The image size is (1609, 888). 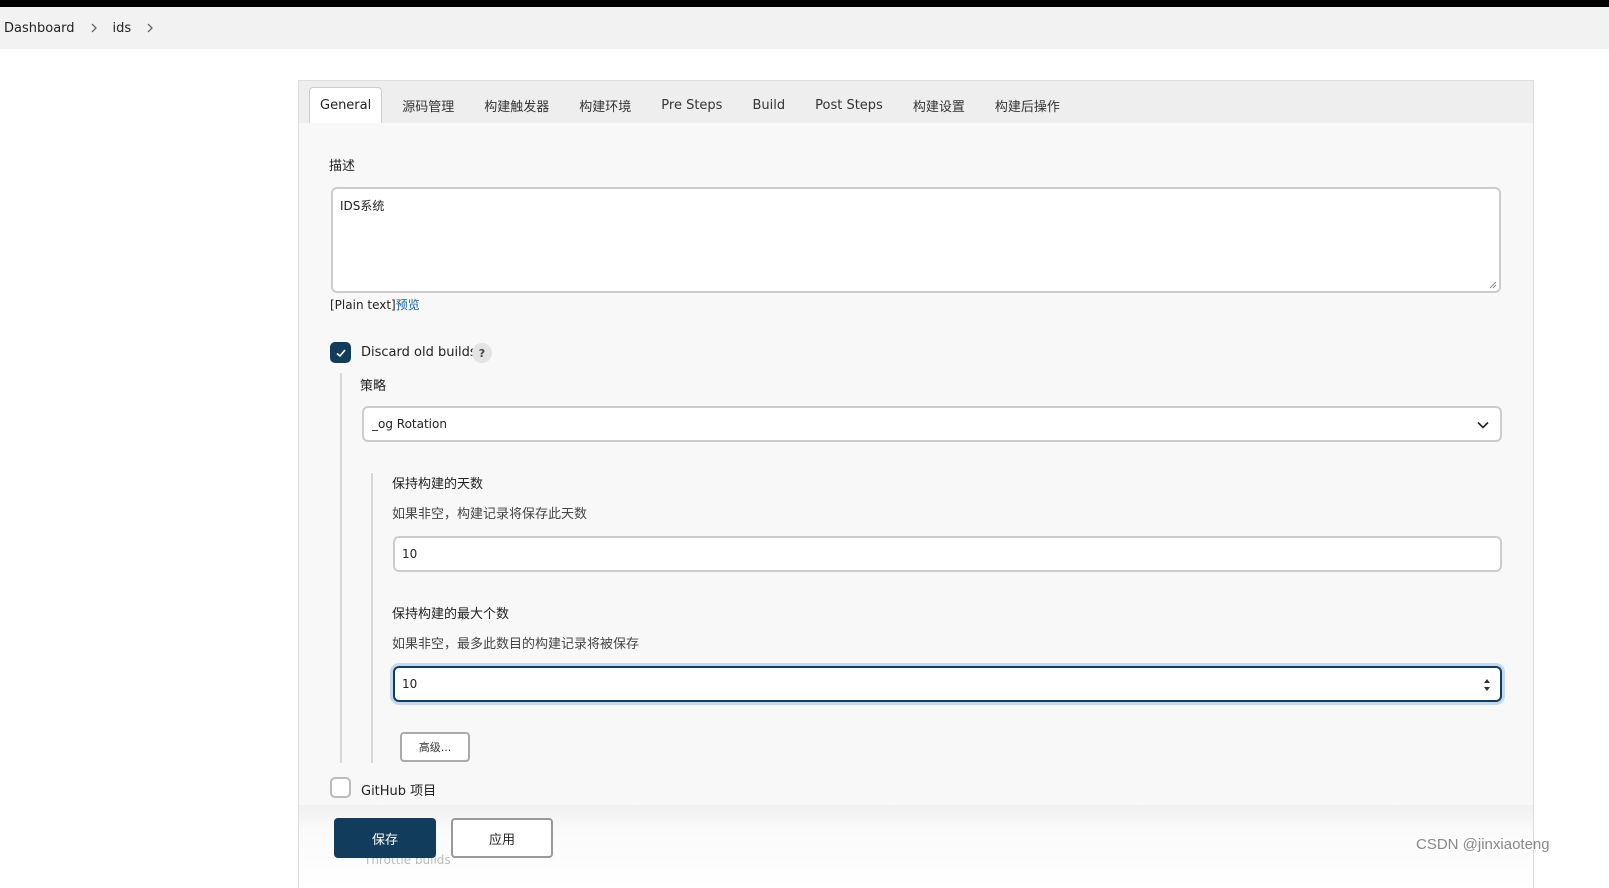 I want to click on preview-link: 预览, so click(x=408, y=305).